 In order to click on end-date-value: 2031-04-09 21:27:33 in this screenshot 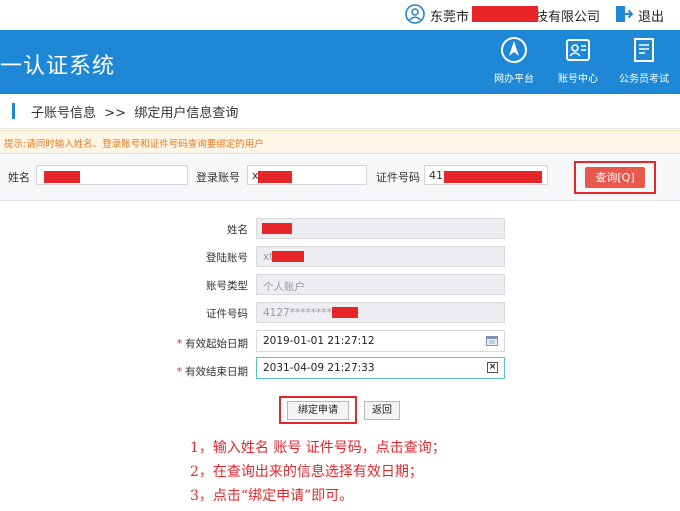, I will do `click(319, 368)`.